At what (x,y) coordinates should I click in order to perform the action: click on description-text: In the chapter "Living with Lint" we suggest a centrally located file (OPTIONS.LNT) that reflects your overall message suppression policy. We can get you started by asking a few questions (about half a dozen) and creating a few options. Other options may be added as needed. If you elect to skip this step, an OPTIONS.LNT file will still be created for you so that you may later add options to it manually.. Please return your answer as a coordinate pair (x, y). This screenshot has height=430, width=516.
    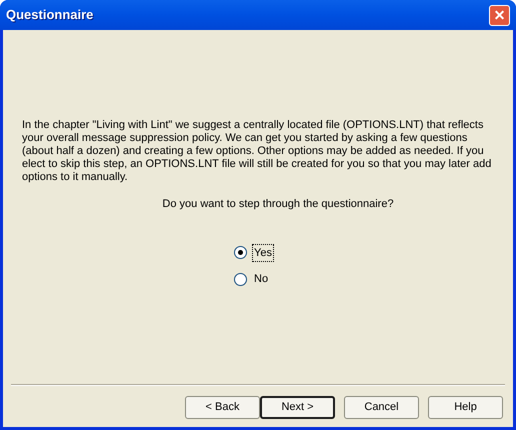
    Looking at the image, I should click on (257, 151).